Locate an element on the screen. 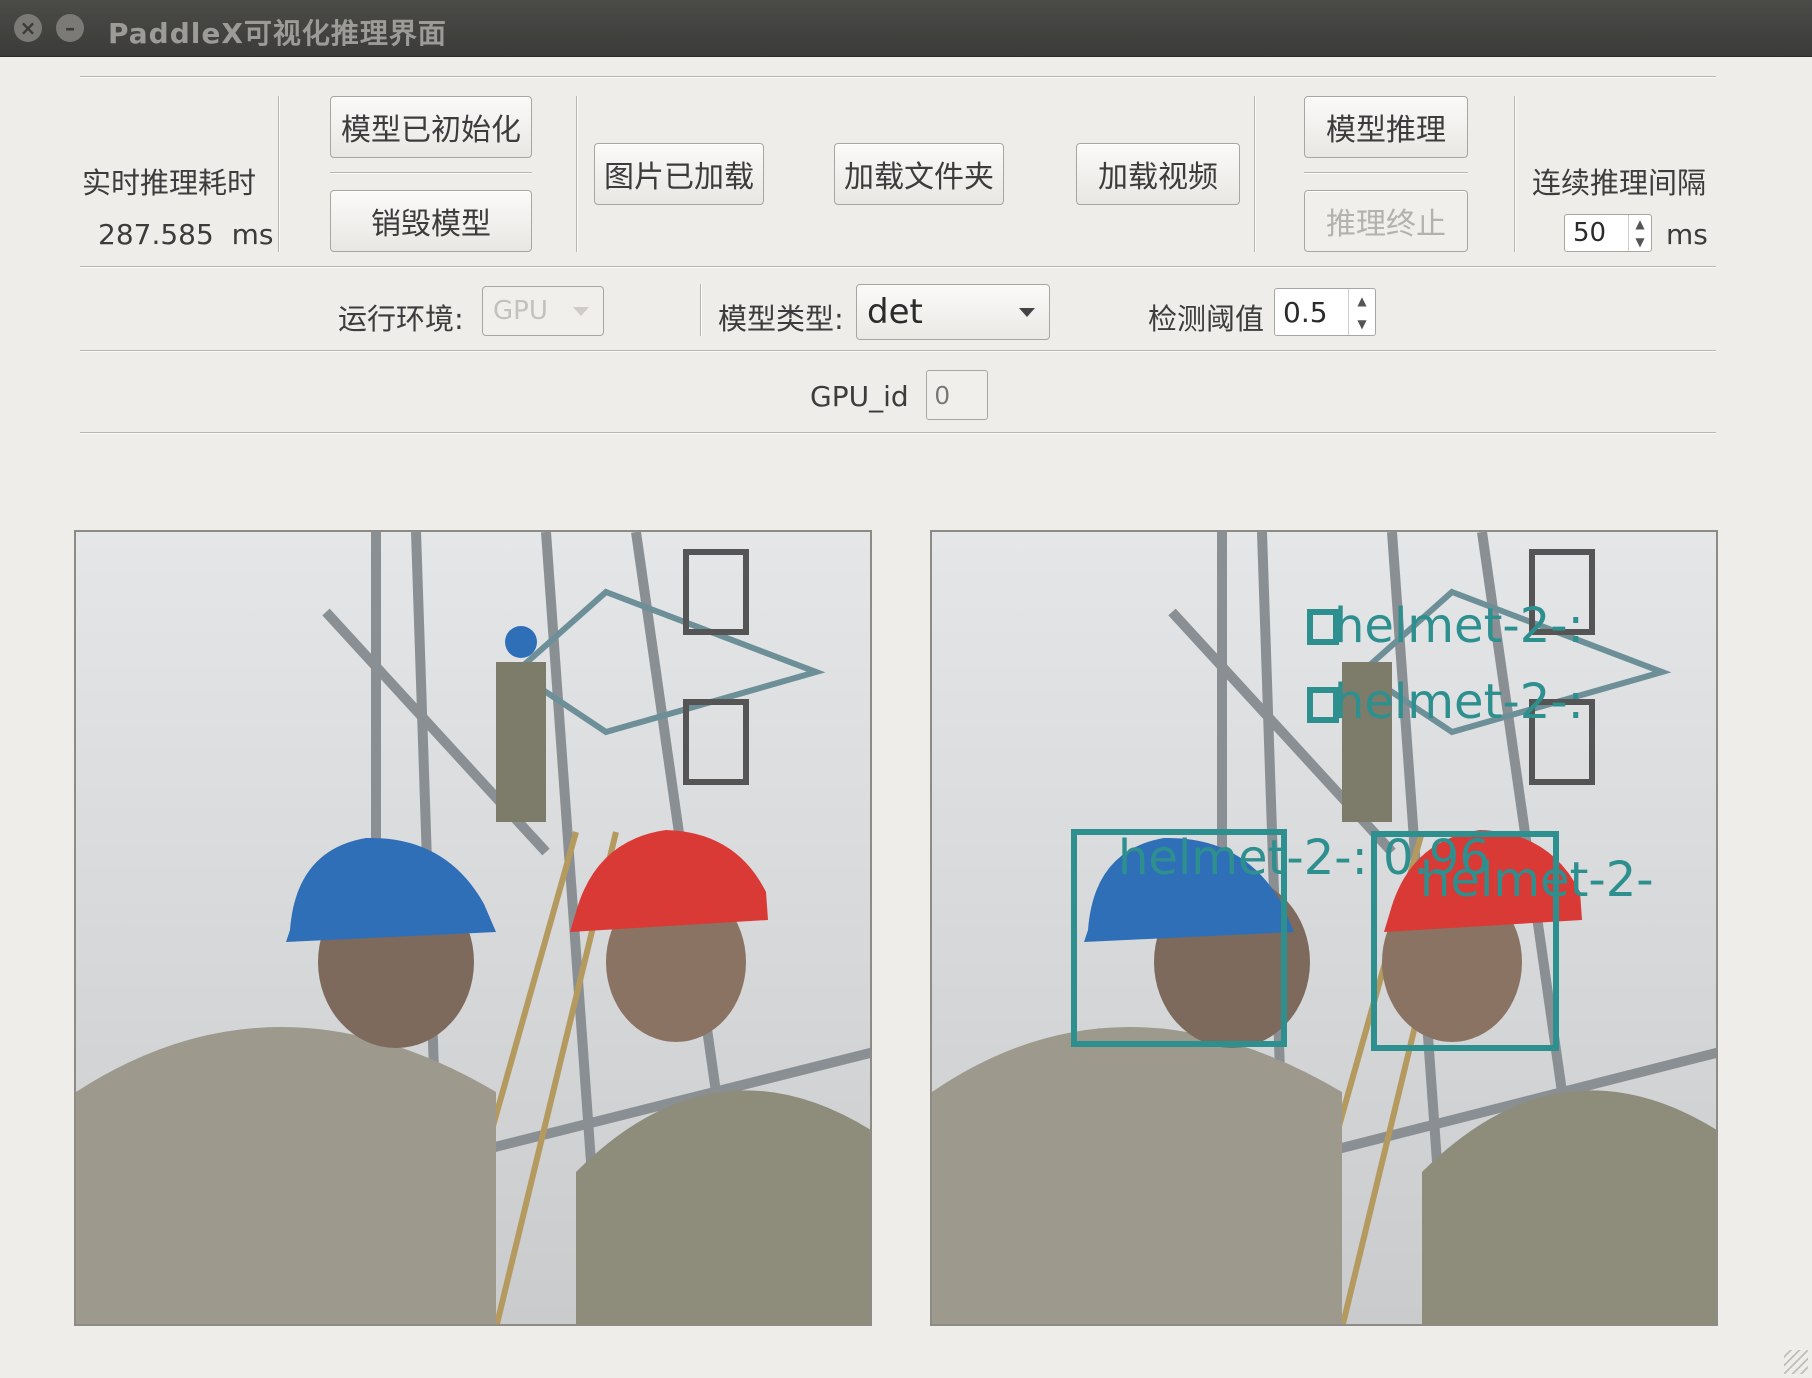 Image resolution: width=1812 pixels, height=1378 pixels. threshold-label: 检测阈值 is located at coordinates (1206, 319).